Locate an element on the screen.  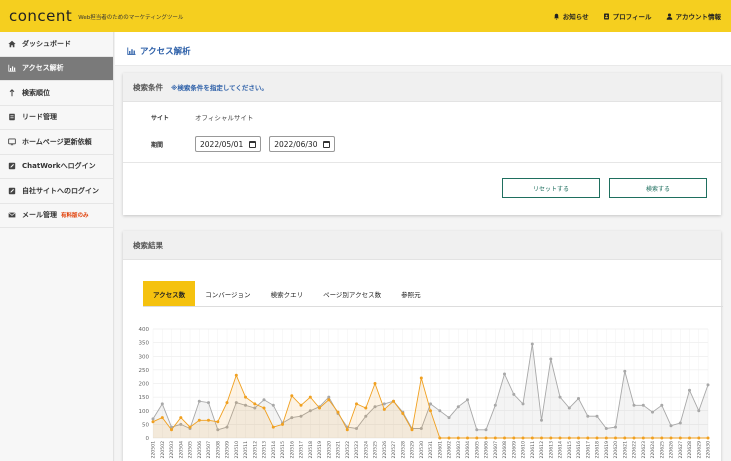
x-tick-label: 220607 is located at coordinates (496, 450).